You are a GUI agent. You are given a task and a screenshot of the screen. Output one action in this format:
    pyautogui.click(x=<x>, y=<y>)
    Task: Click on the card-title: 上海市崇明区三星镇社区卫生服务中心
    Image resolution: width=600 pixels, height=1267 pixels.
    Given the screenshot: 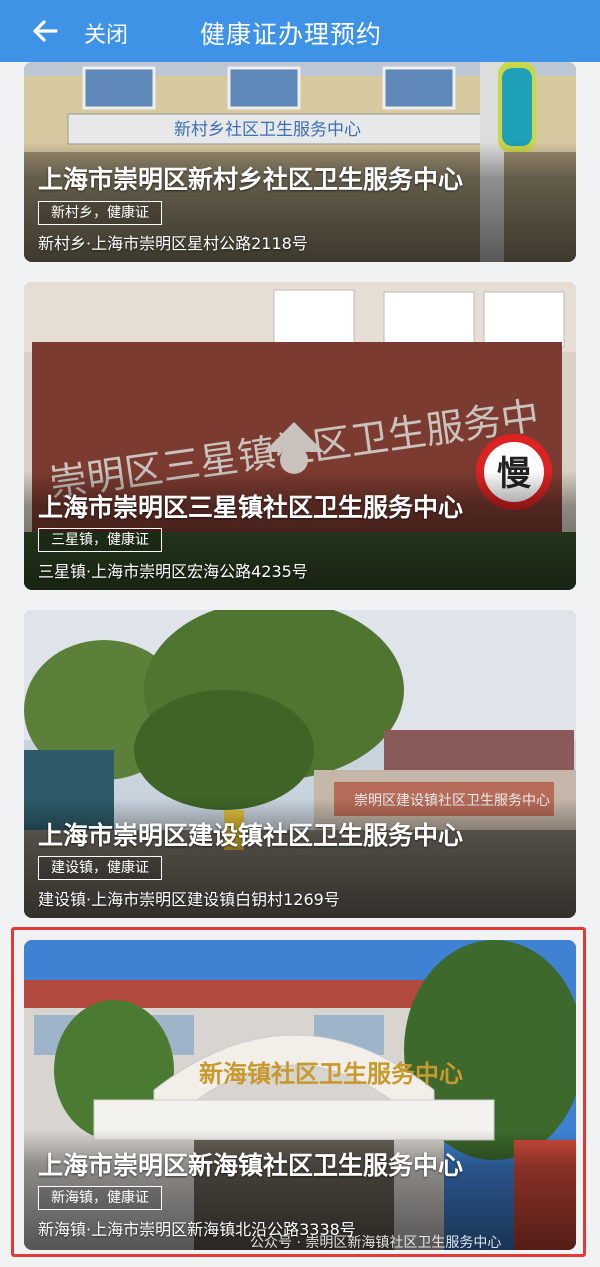 What is the action you would take?
    pyautogui.click(x=251, y=507)
    